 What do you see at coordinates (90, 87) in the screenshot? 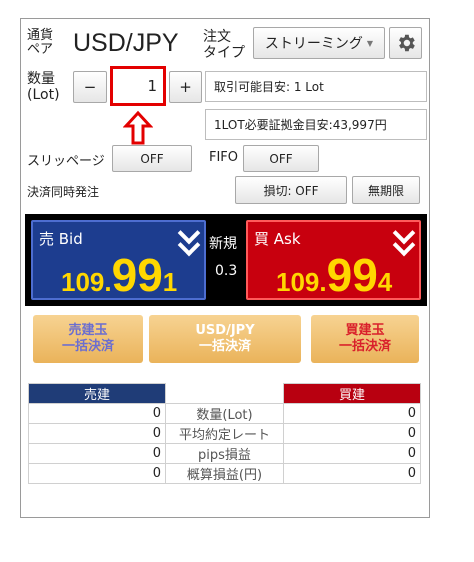
I see `quantity-decrement-button: −` at bounding box center [90, 87].